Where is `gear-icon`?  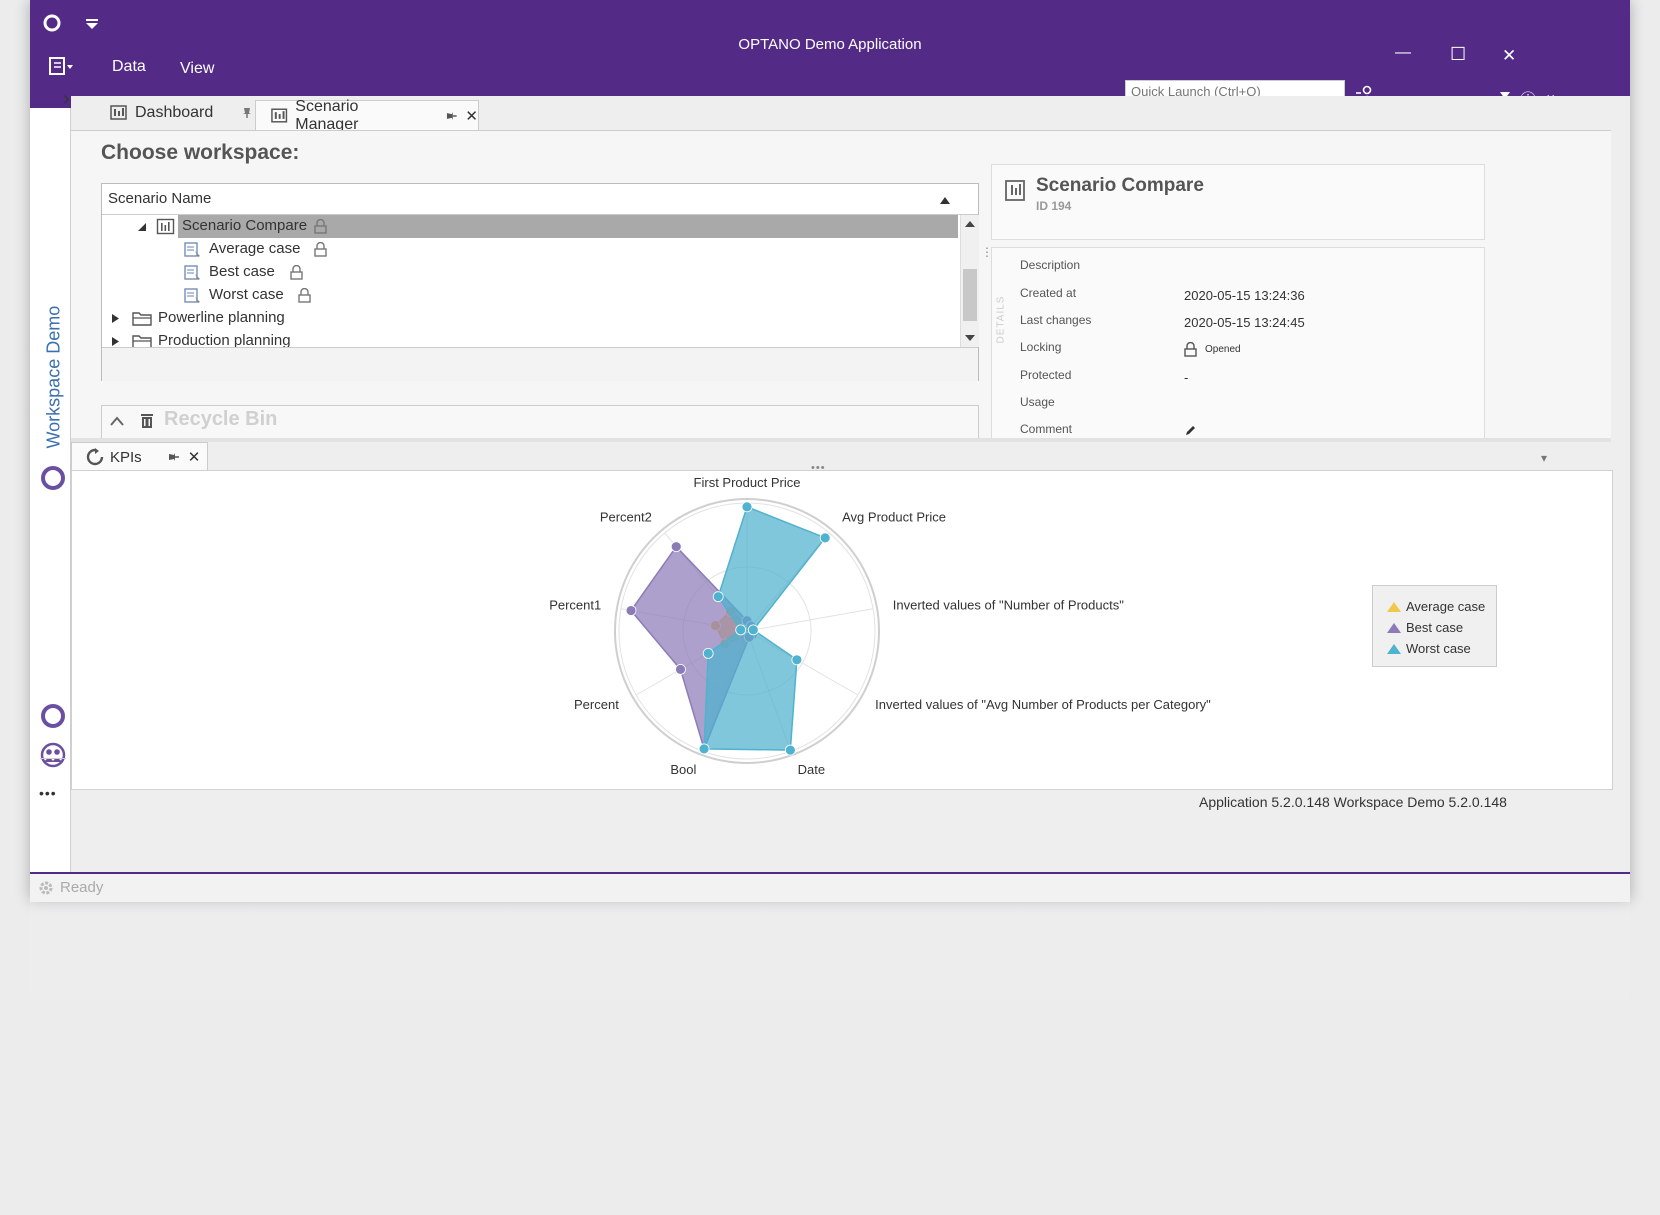 gear-icon is located at coordinates (46, 888).